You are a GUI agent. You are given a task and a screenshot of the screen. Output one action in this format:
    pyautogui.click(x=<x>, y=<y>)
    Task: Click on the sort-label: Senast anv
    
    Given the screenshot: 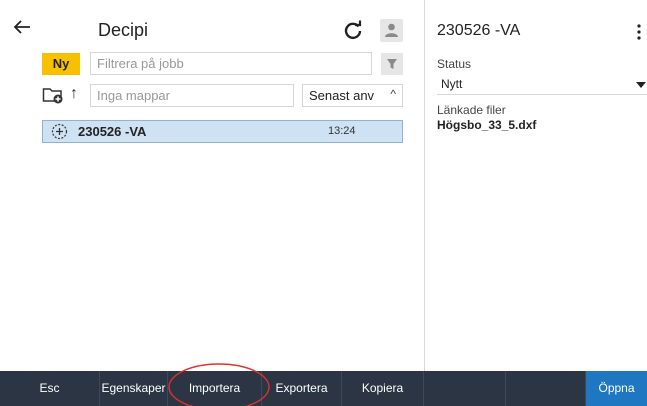 What is the action you would take?
    pyautogui.click(x=342, y=95)
    